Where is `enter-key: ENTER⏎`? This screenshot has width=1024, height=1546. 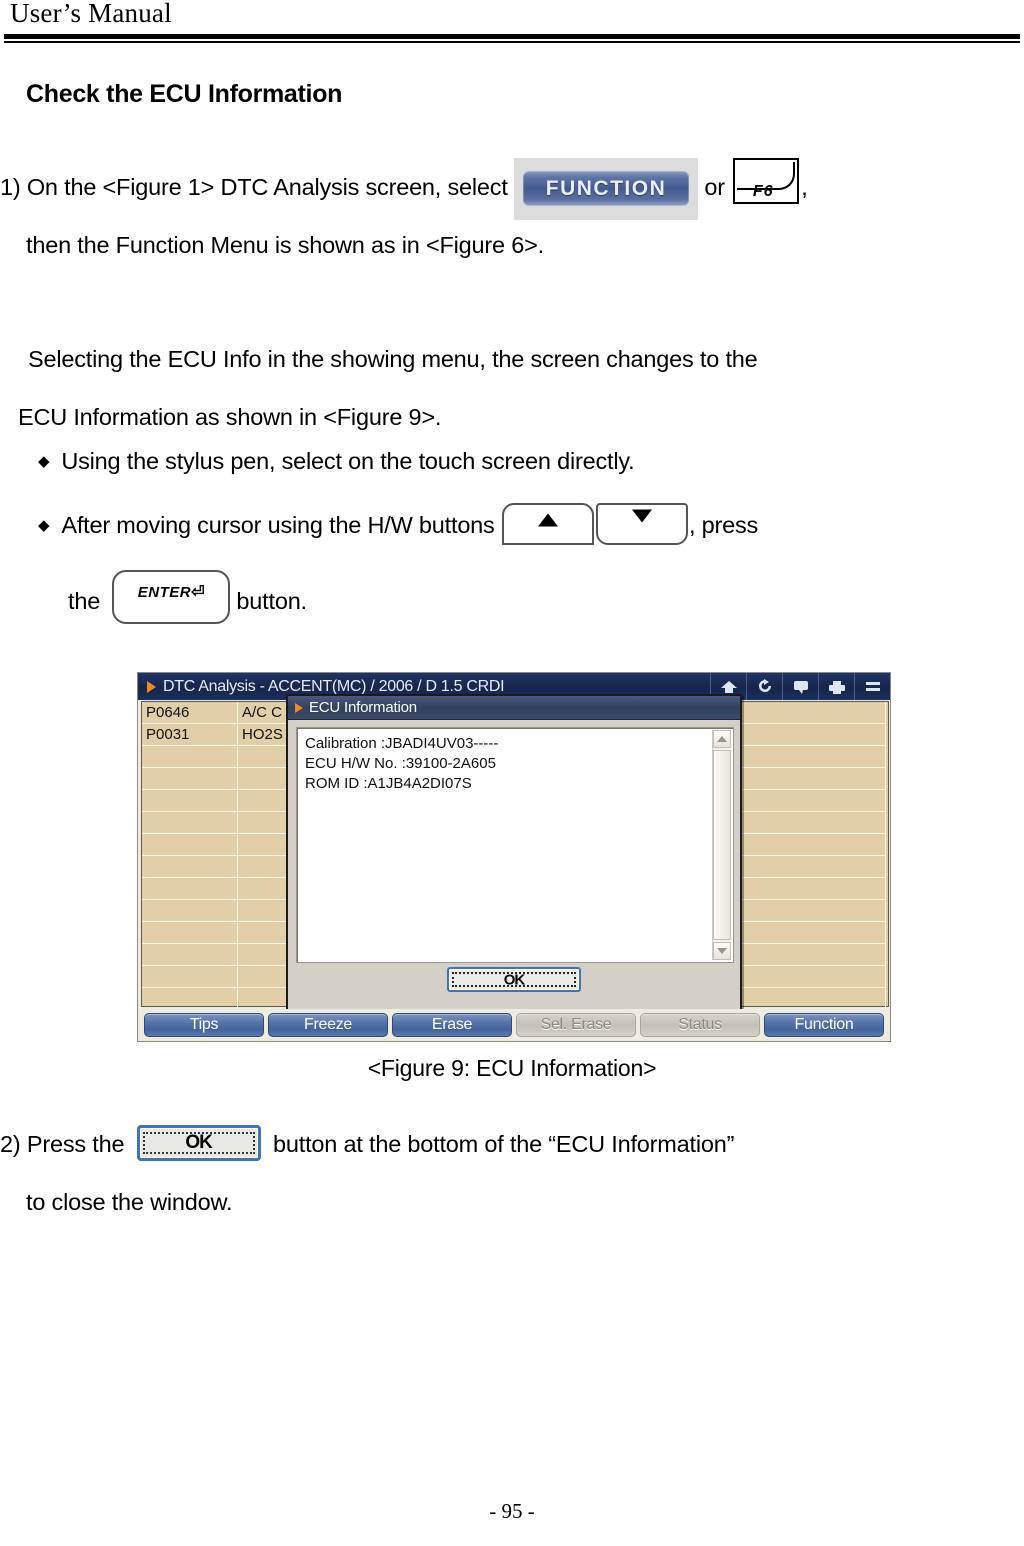
enter-key: ENTER⏎ is located at coordinates (171, 597).